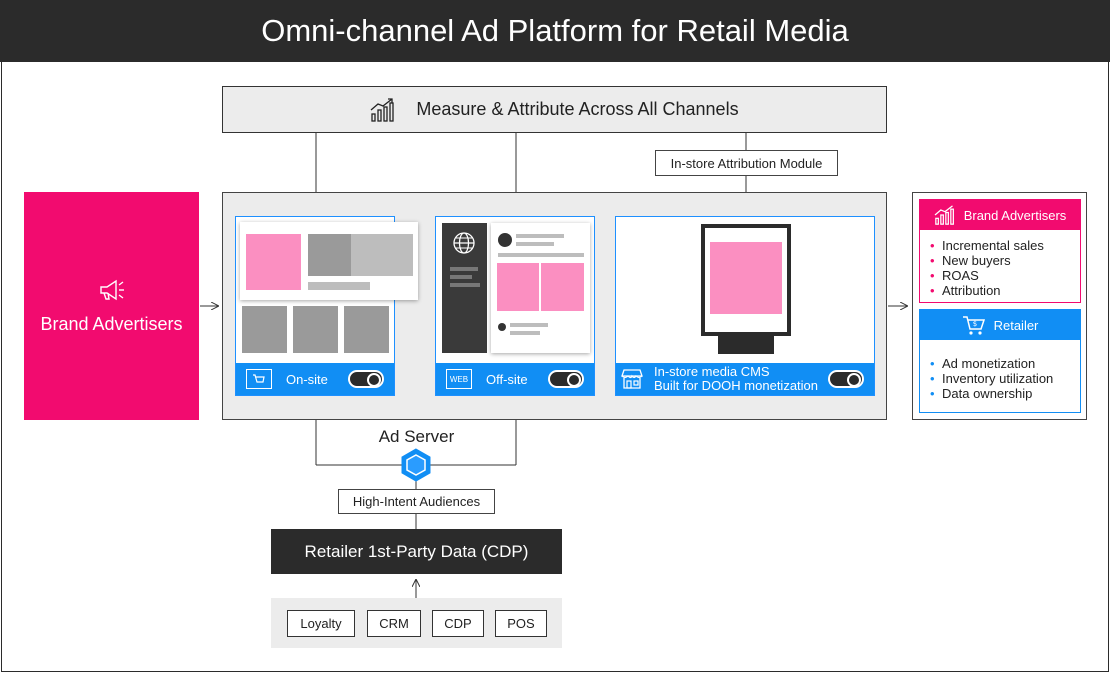 Image resolution: width=1110 pixels, height=673 pixels. What do you see at coordinates (566, 379) in the screenshot?
I see `offsite-toggle` at bounding box center [566, 379].